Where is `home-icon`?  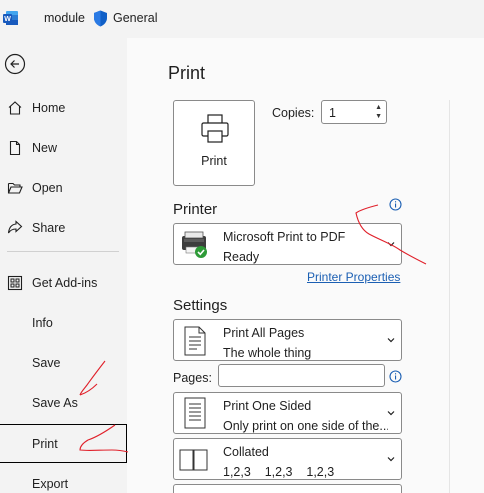 home-icon is located at coordinates (15, 108).